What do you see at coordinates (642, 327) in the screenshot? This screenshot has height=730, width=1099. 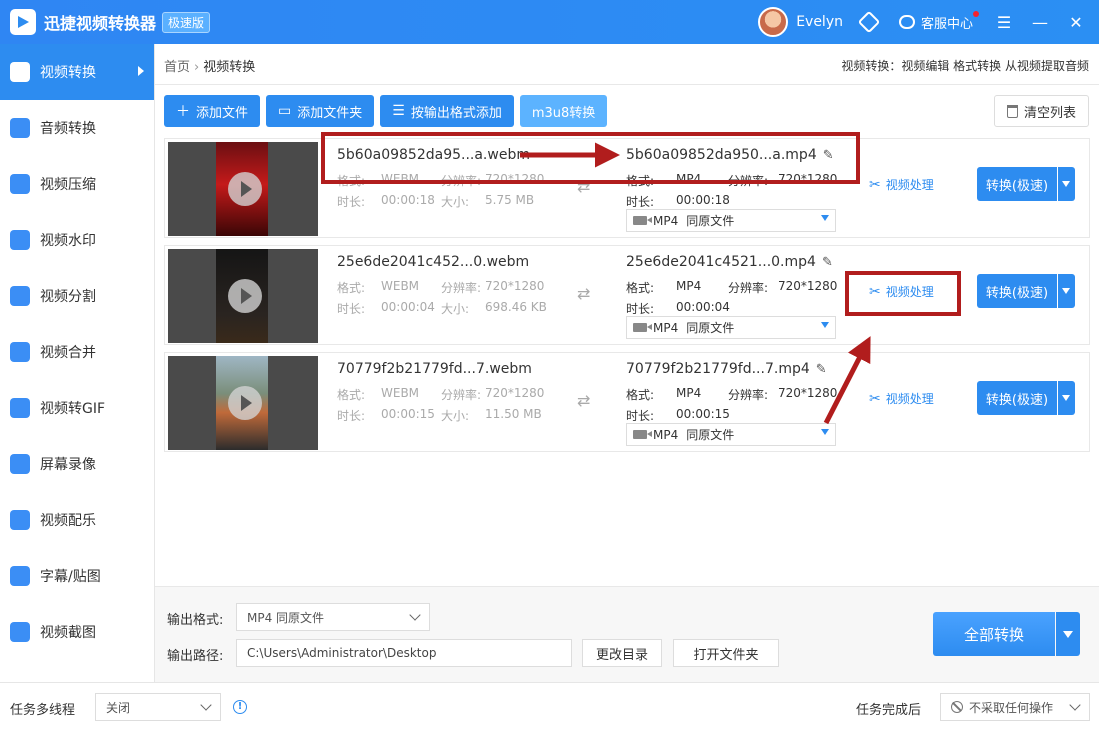 I see `video-camera-icon` at bounding box center [642, 327].